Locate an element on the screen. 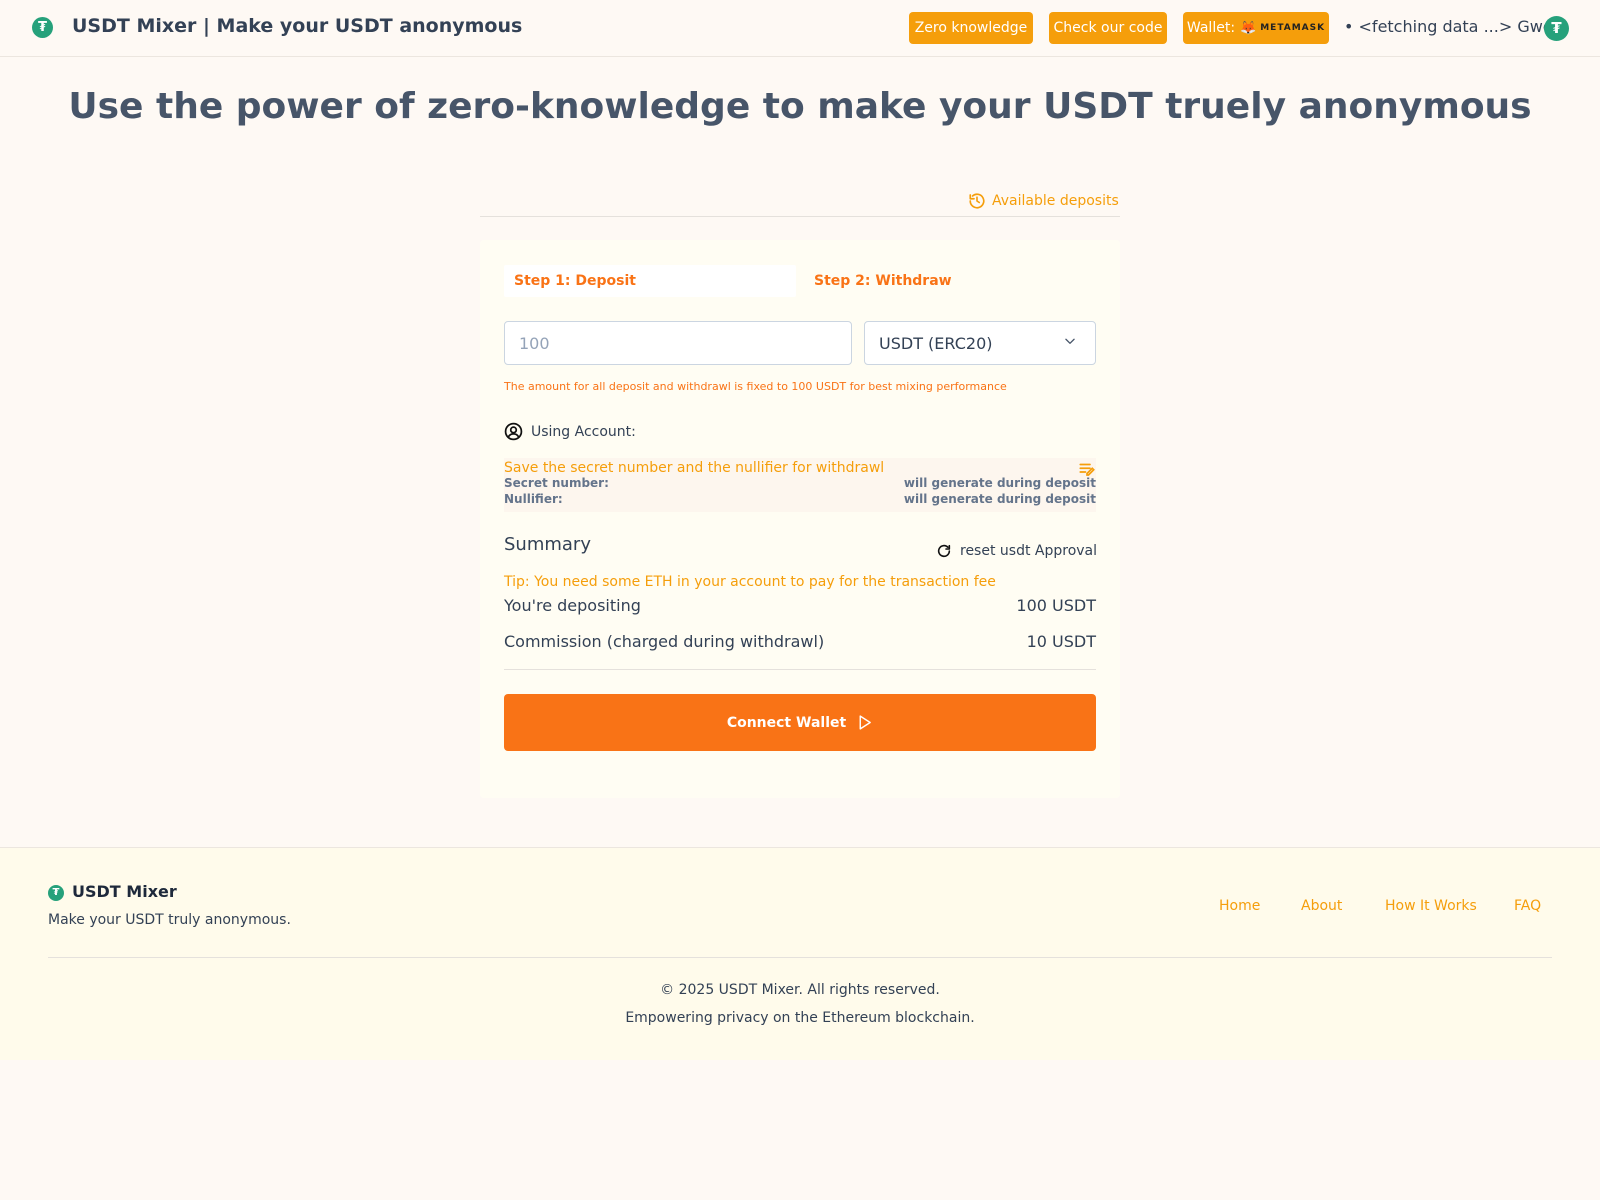  footer-brand: USDT Mixer is located at coordinates (124, 891).